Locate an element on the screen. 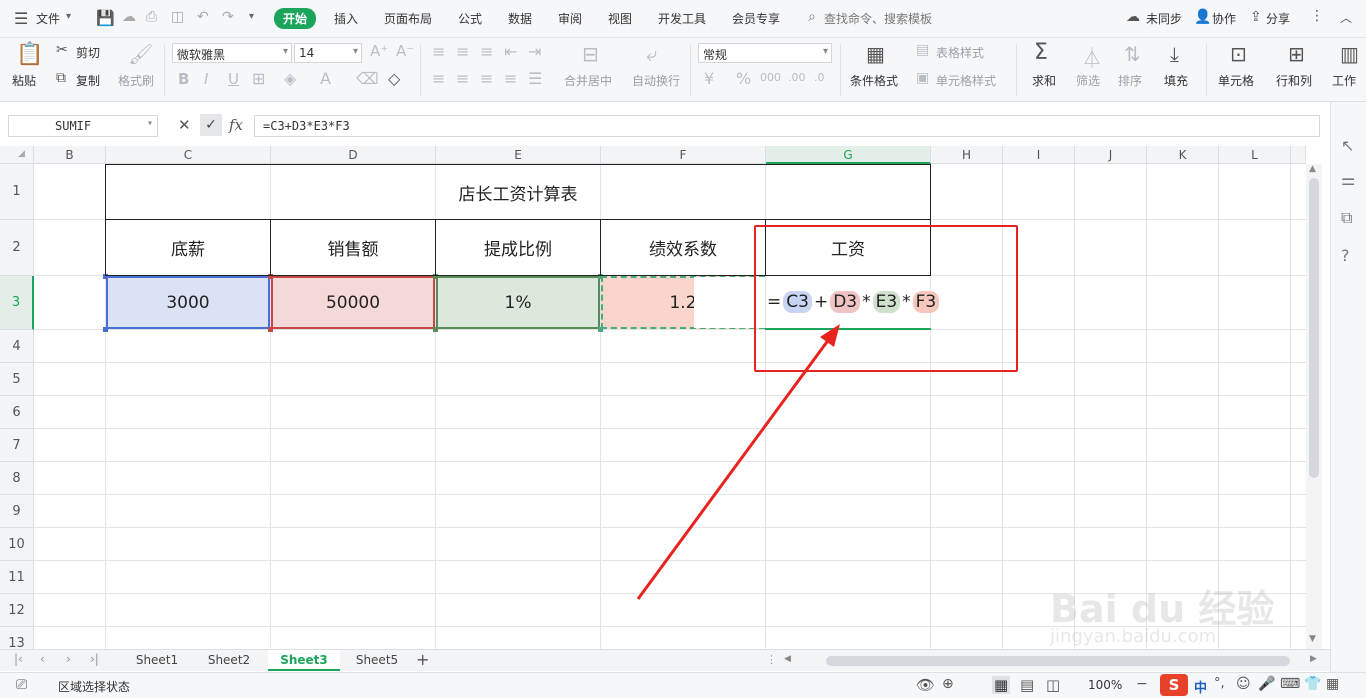  header-base-salary: 底薪 is located at coordinates (188, 247).